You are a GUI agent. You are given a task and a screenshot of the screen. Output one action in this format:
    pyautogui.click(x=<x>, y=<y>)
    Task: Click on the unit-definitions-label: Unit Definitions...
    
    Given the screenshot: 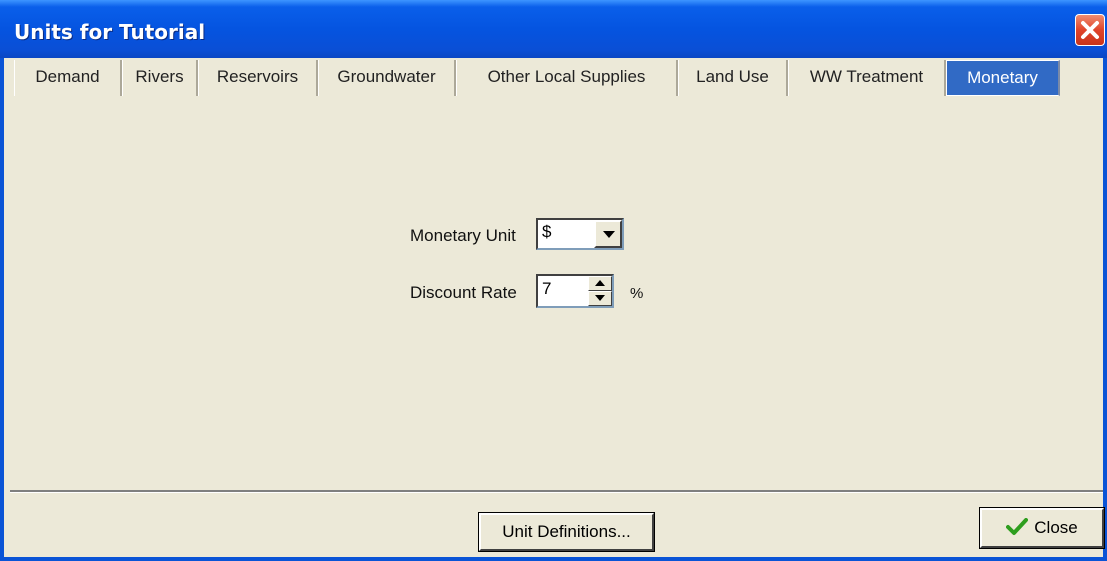 What is the action you would take?
    pyautogui.click(x=566, y=531)
    